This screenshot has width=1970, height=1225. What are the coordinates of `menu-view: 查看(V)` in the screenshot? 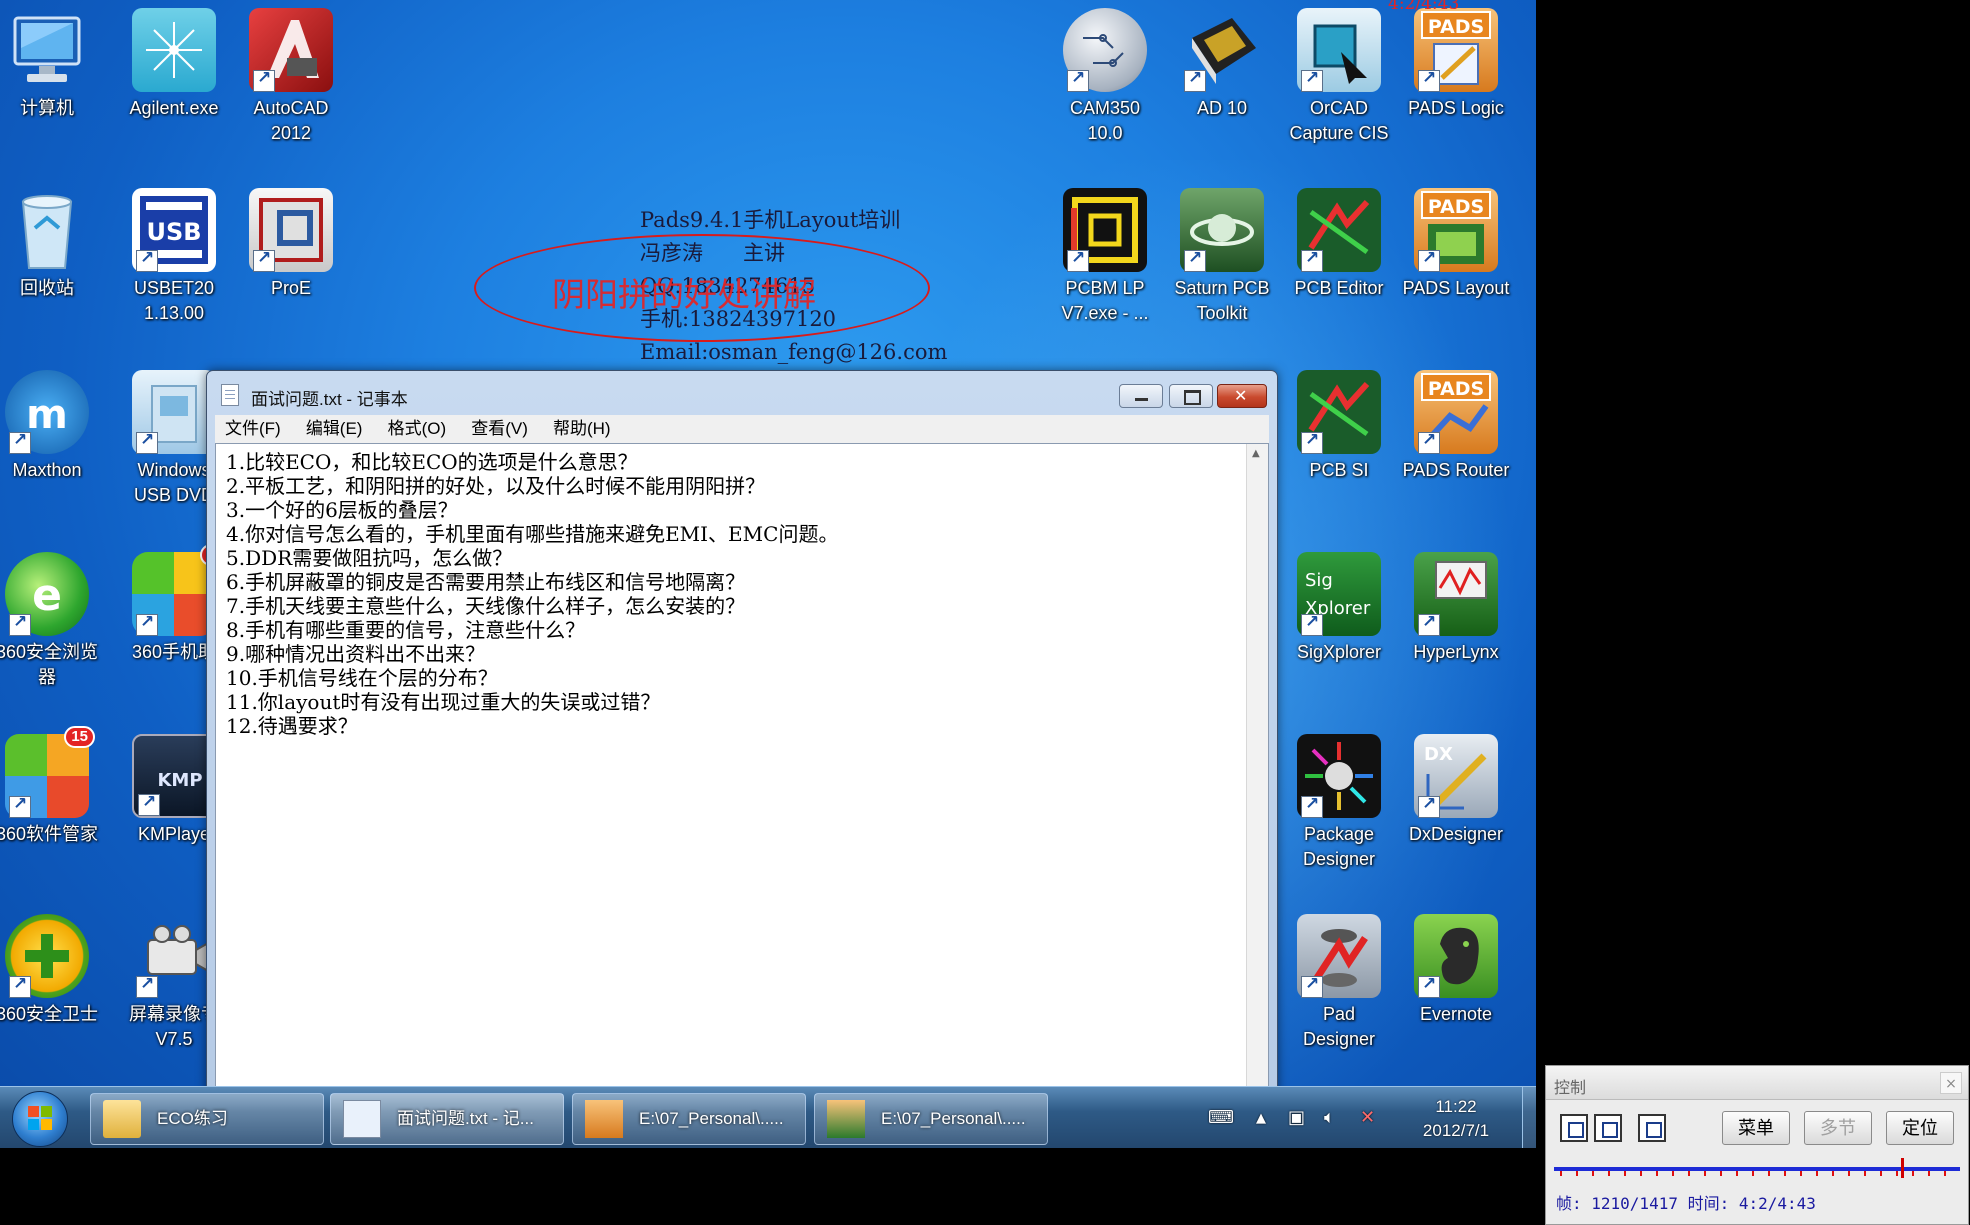 It's located at (499, 429).